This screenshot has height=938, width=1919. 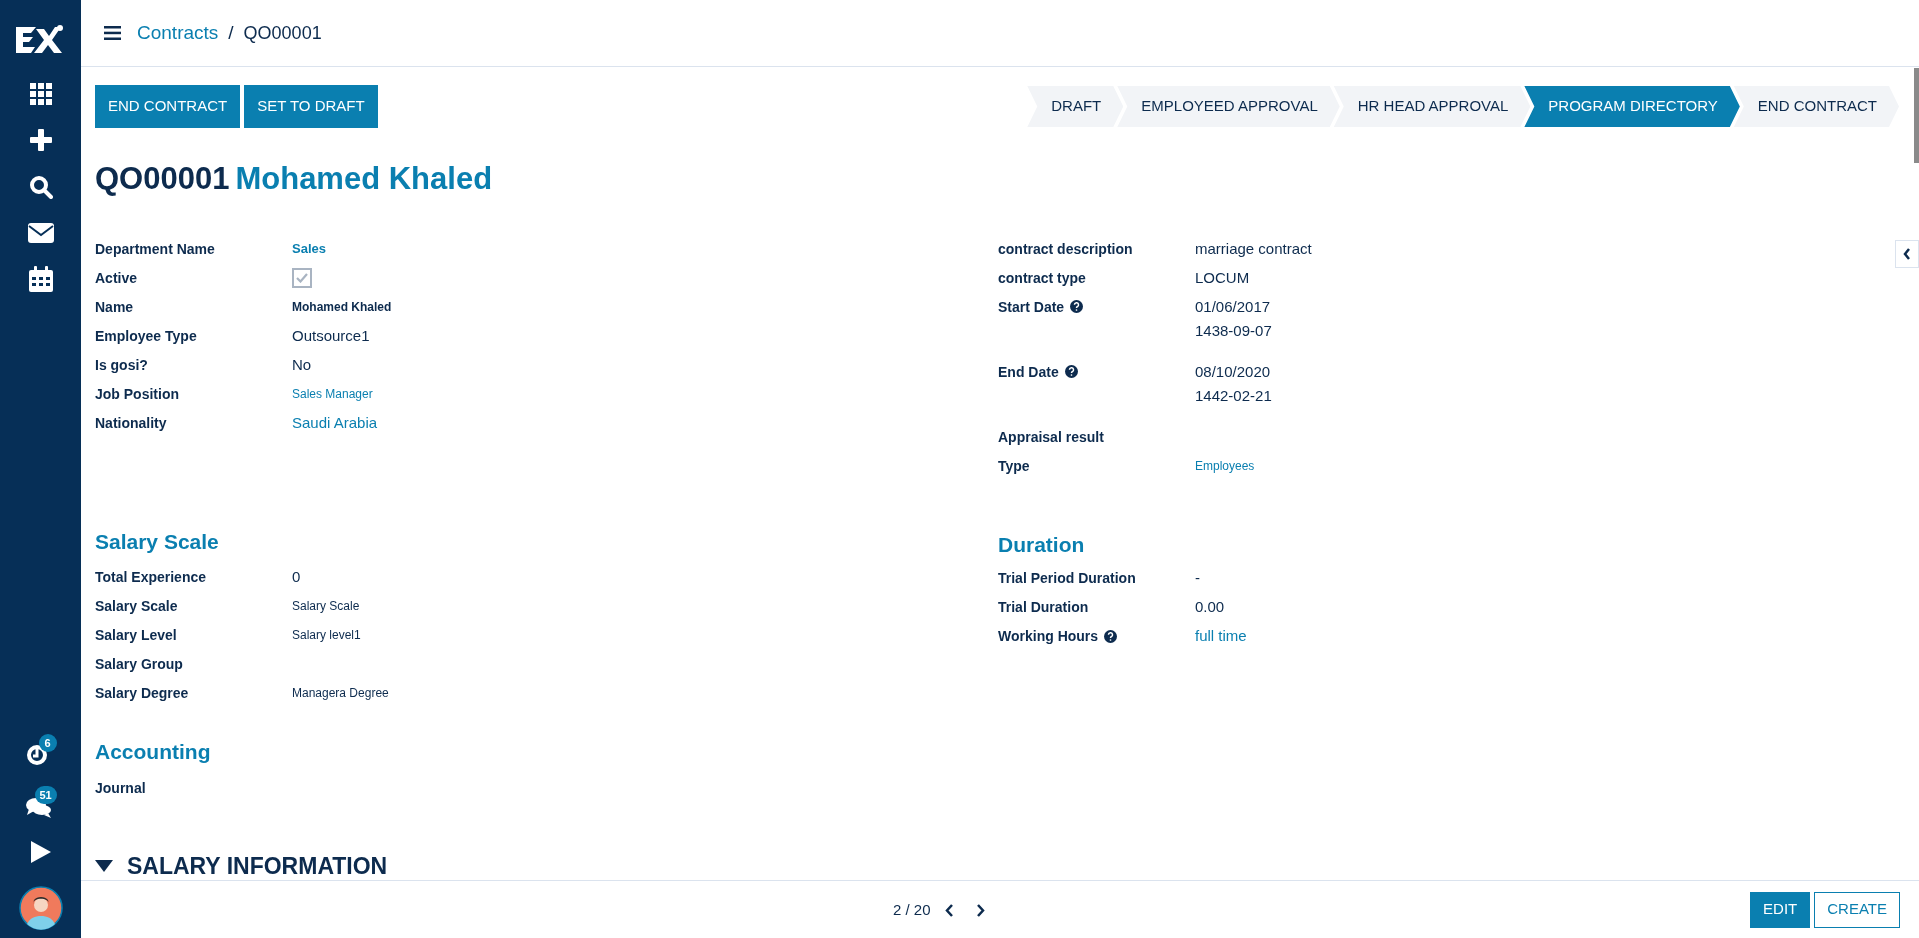 I want to click on pager-count: 2 / 20, so click(x=912, y=910).